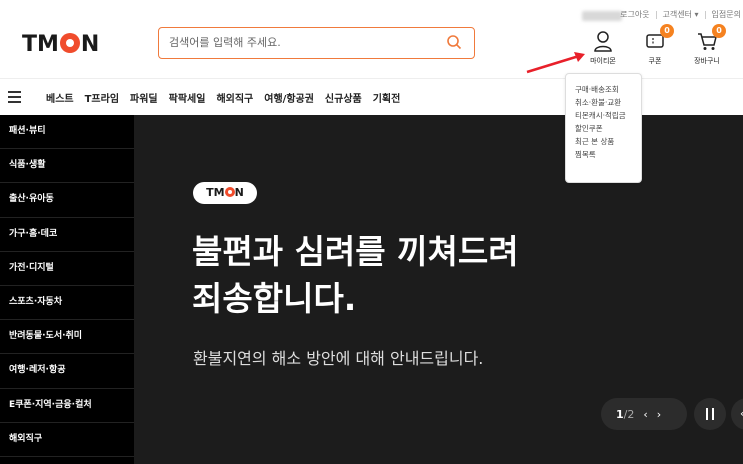  What do you see at coordinates (67, 132) in the screenshot?
I see `sidebar-item-fashion: 패션·뷰티` at bounding box center [67, 132].